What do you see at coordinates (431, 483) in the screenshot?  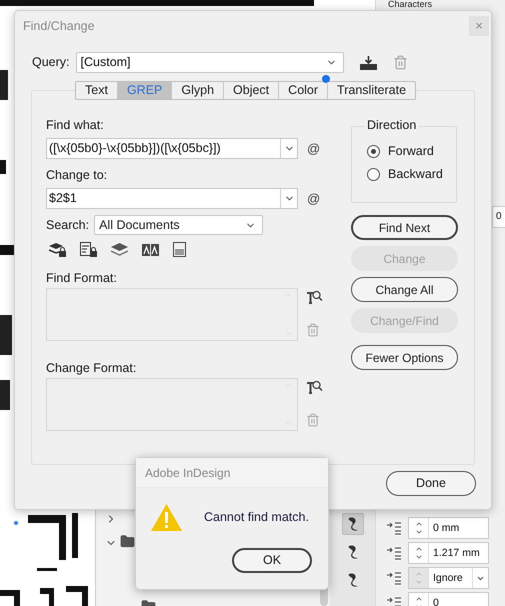 I see `done-button: Done` at bounding box center [431, 483].